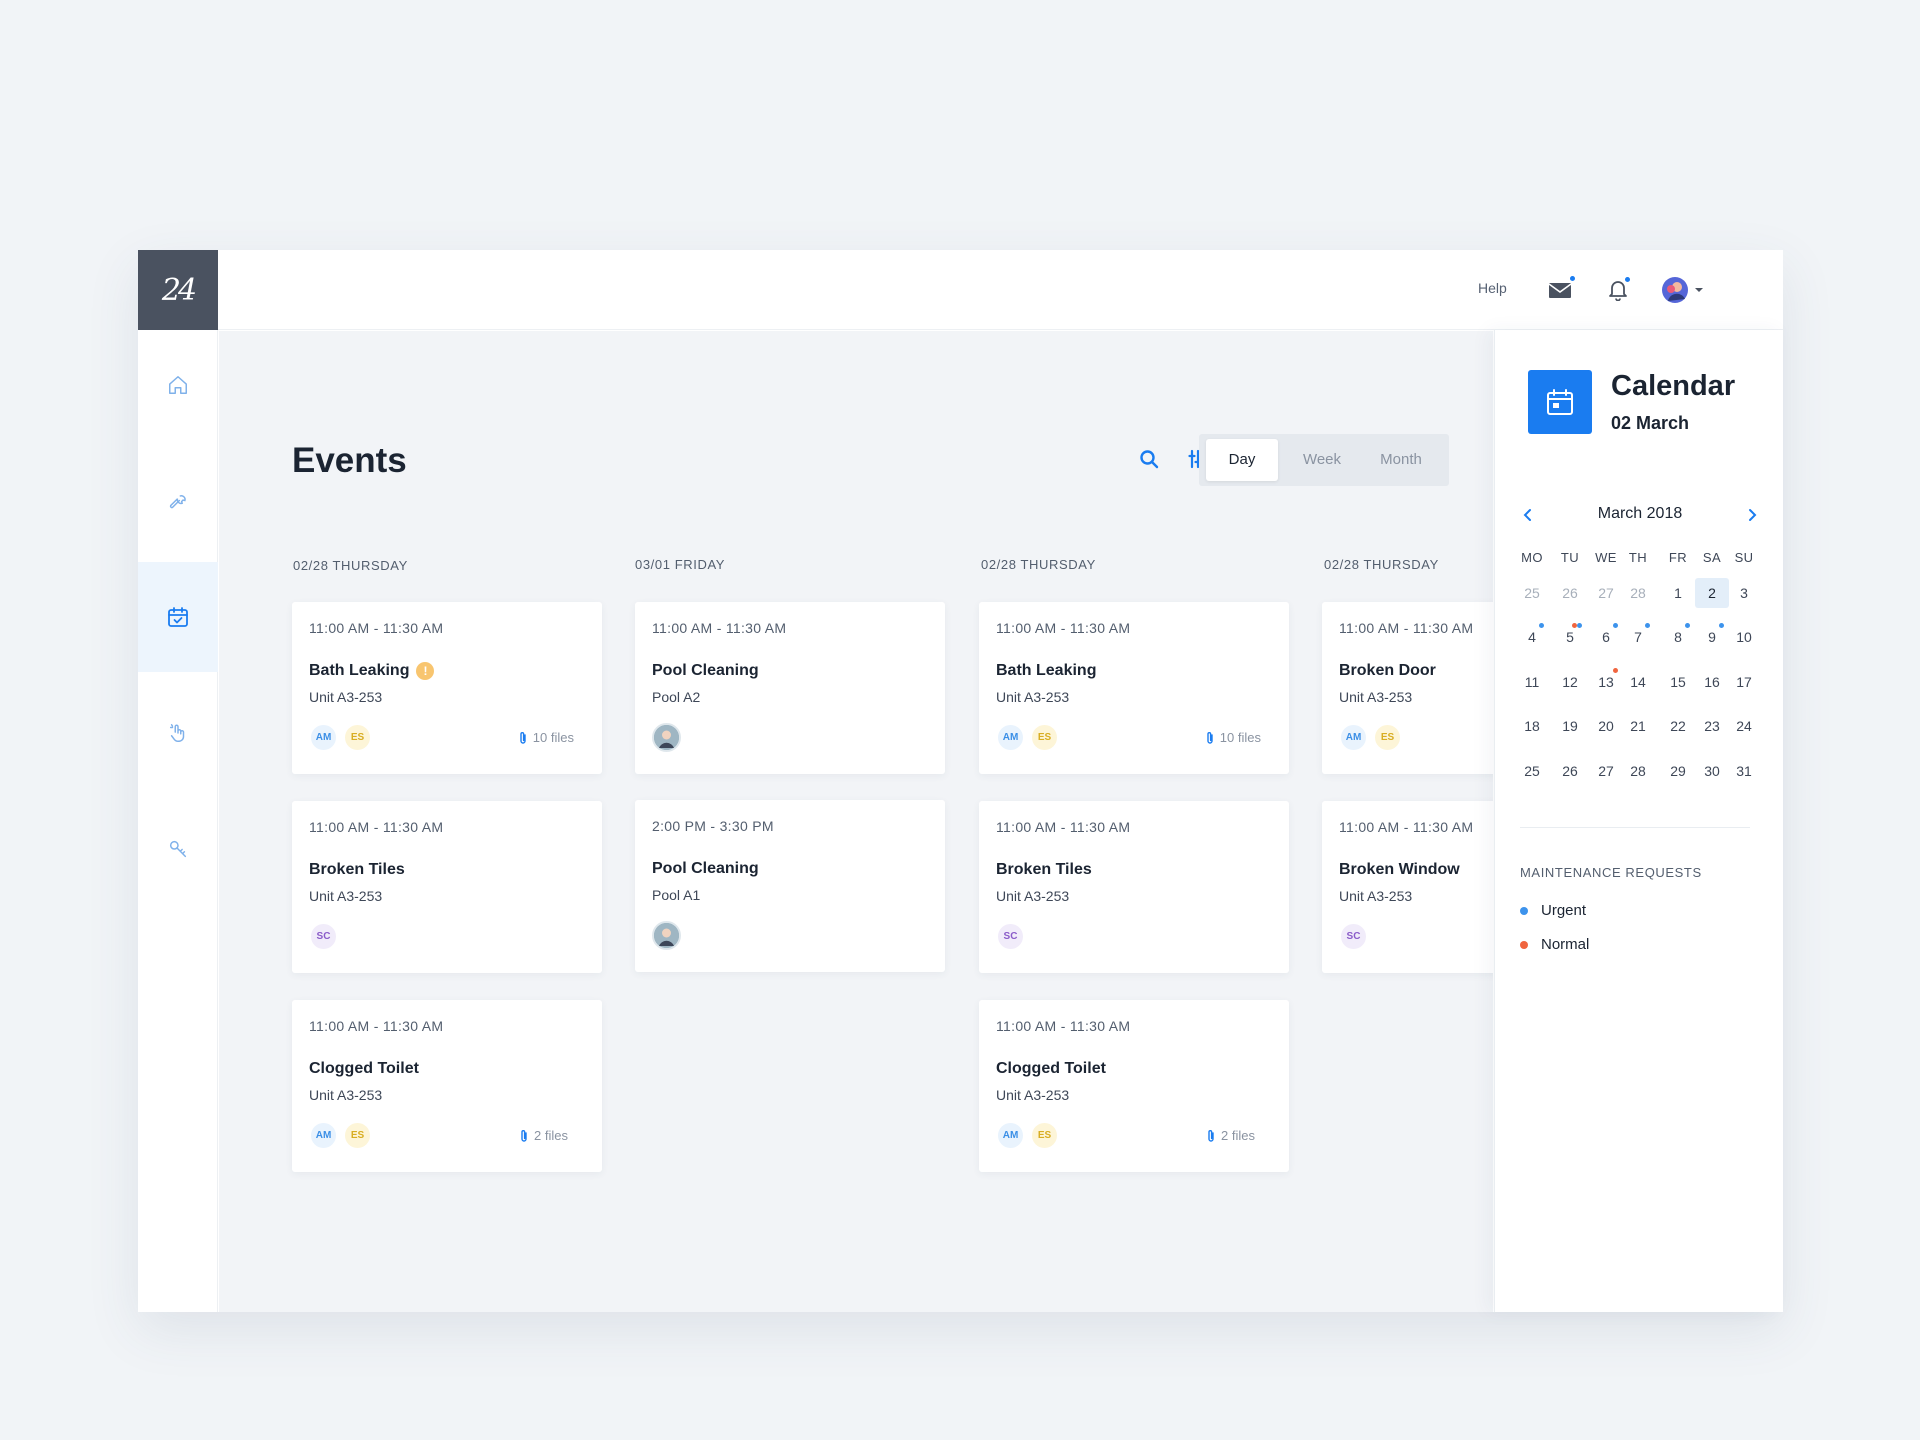 This screenshot has width=1920, height=1440. What do you see at coordinates (1606, 682) in the screenshot?
I see `calendar-day: 13` at bounding box center [1606, 682].